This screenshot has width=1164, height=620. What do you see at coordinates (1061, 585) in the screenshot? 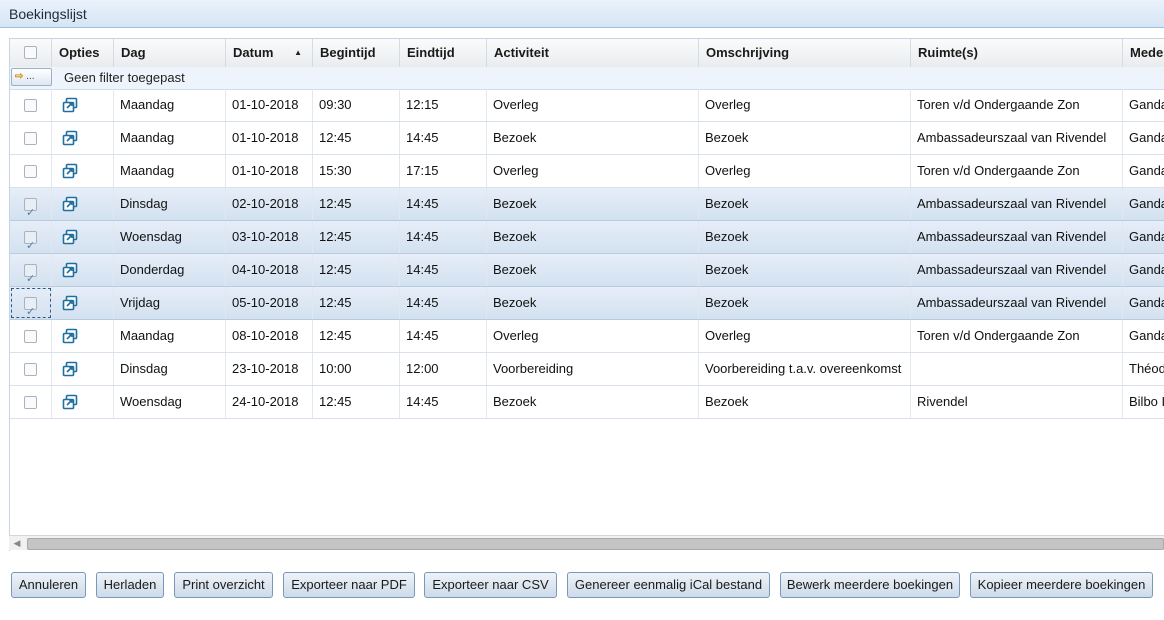
I see `kopieer-meerdere-button: Kopieer meerdere boekingen` at bounding box center [1061, 585].